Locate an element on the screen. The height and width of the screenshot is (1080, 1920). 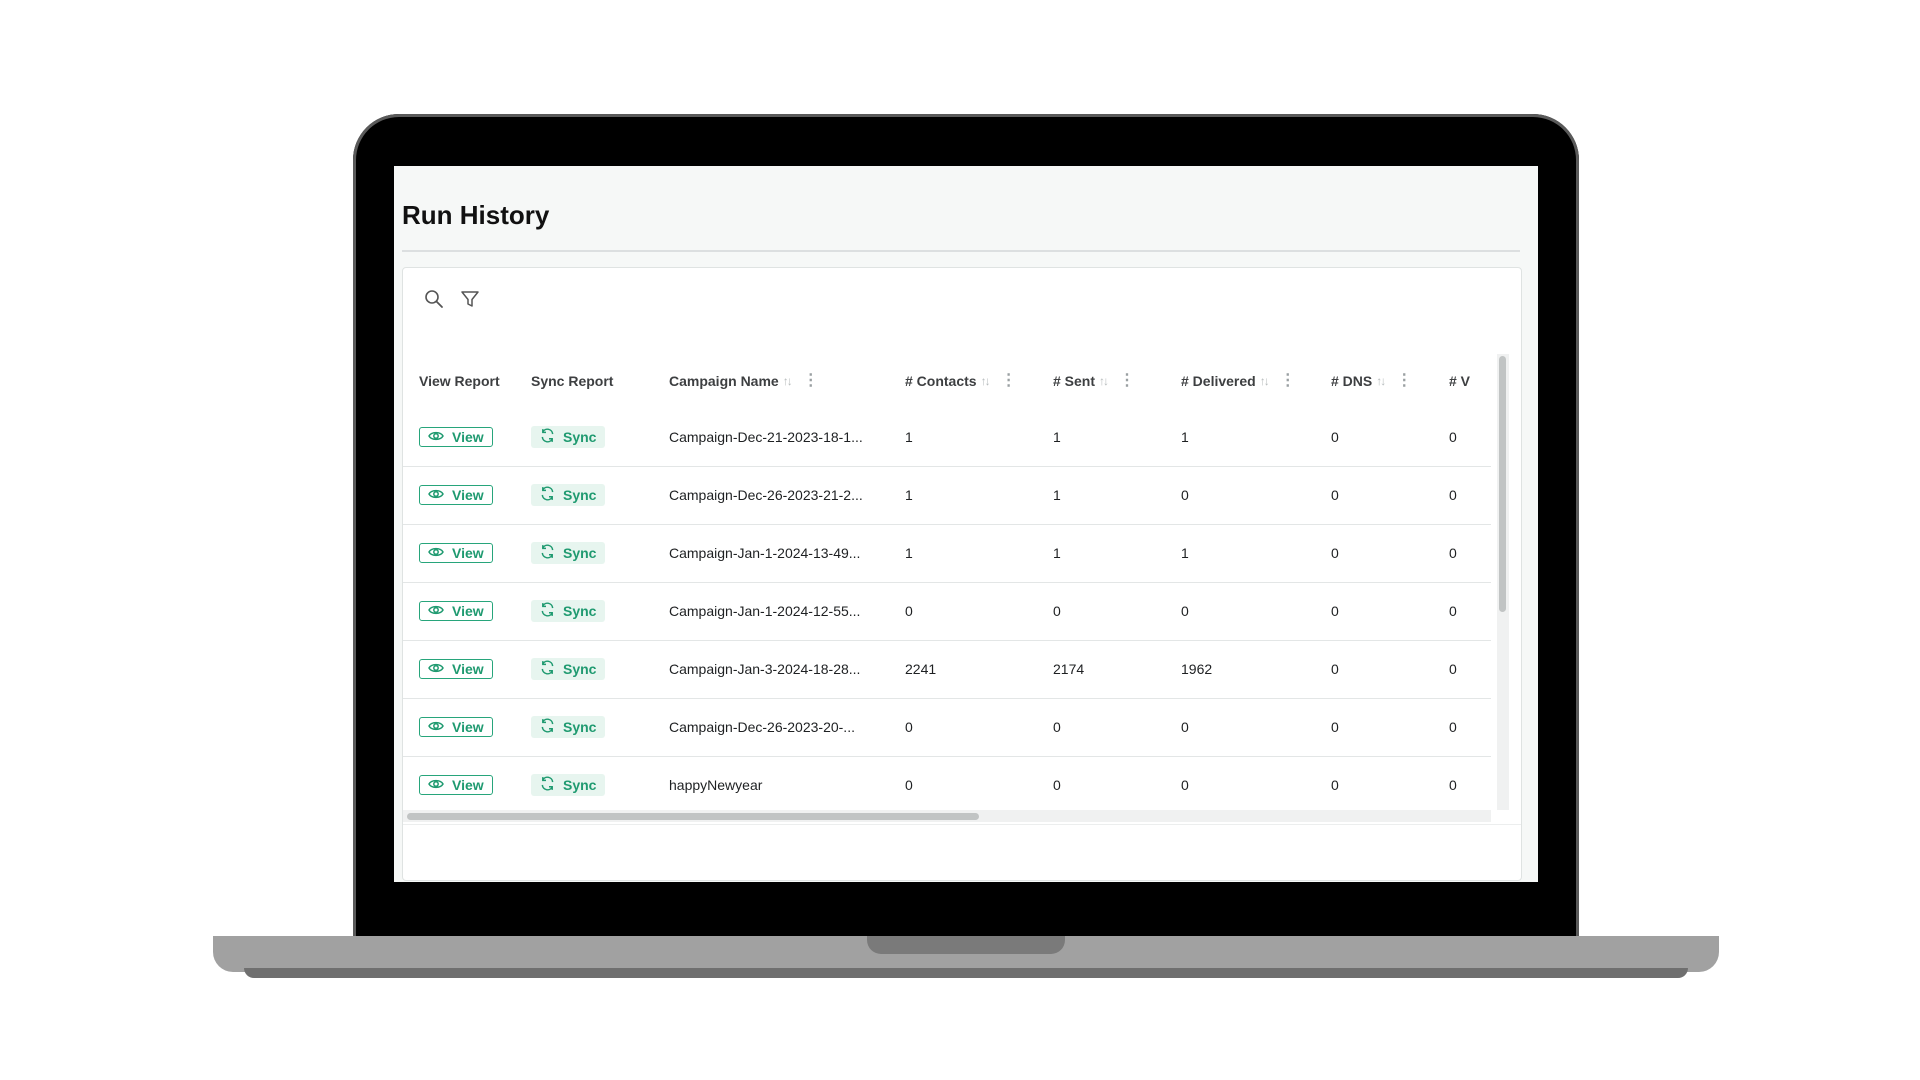
cell-sent: 2174 is located at coordinates (1069, 669).